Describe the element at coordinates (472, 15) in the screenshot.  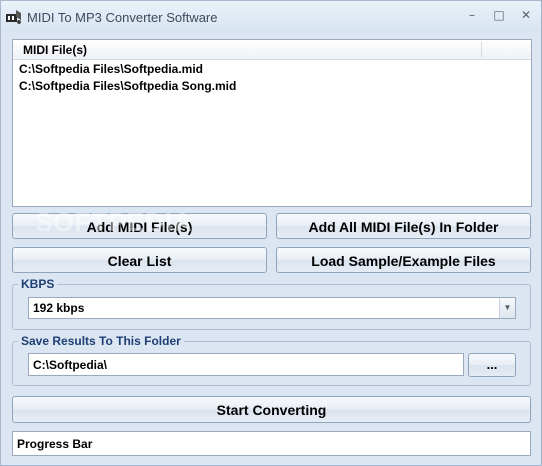
I see `minimize-icon: –` at that location.